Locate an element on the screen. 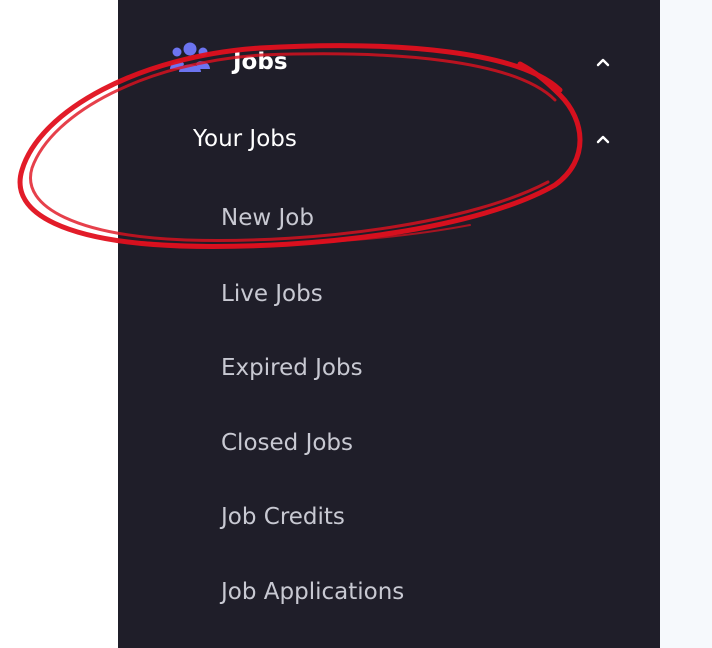 The image size is (712, 648). sidebar-item-job-applications: Job Applications is located at coordinates (389, 592).